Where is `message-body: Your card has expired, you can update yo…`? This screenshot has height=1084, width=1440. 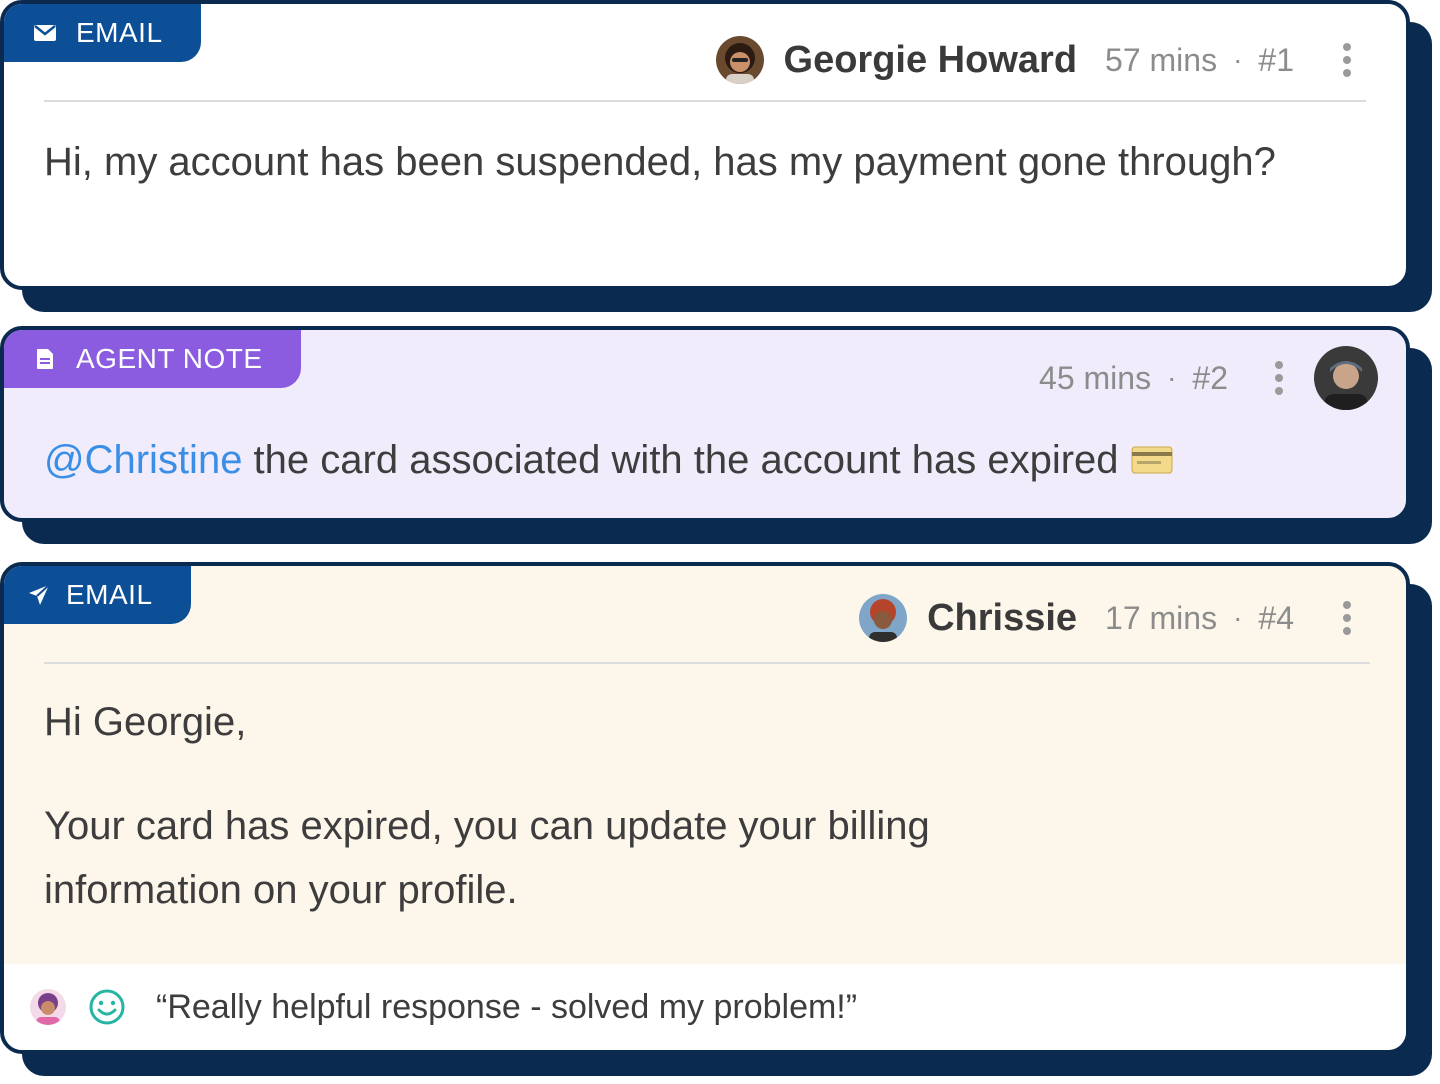
message-body: Your card has expired, you can update yo… is located at coordinates (487, 858).